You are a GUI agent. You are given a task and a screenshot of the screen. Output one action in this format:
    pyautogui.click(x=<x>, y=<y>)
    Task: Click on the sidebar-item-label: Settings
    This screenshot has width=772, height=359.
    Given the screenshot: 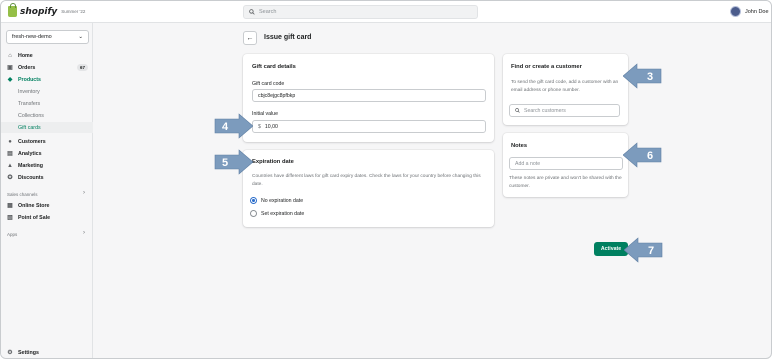 What is the action you would take?
    pyautogui.click(x=28, y=352)
    